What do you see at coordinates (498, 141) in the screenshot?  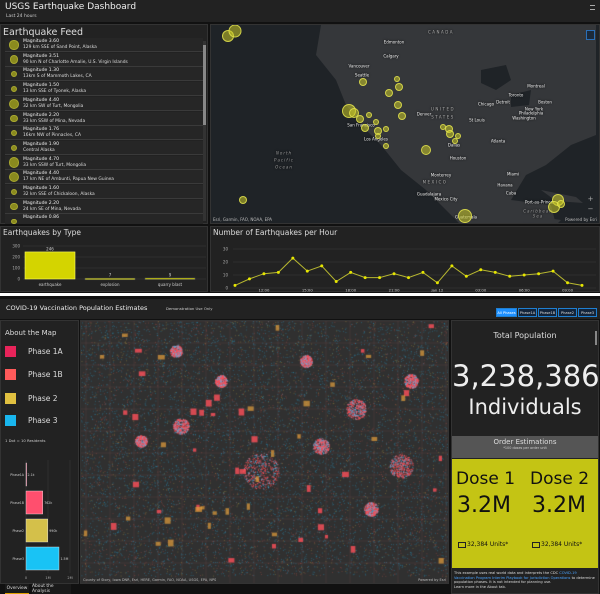 I see `map-label: Atlanta` at bounding box center [498, 141].